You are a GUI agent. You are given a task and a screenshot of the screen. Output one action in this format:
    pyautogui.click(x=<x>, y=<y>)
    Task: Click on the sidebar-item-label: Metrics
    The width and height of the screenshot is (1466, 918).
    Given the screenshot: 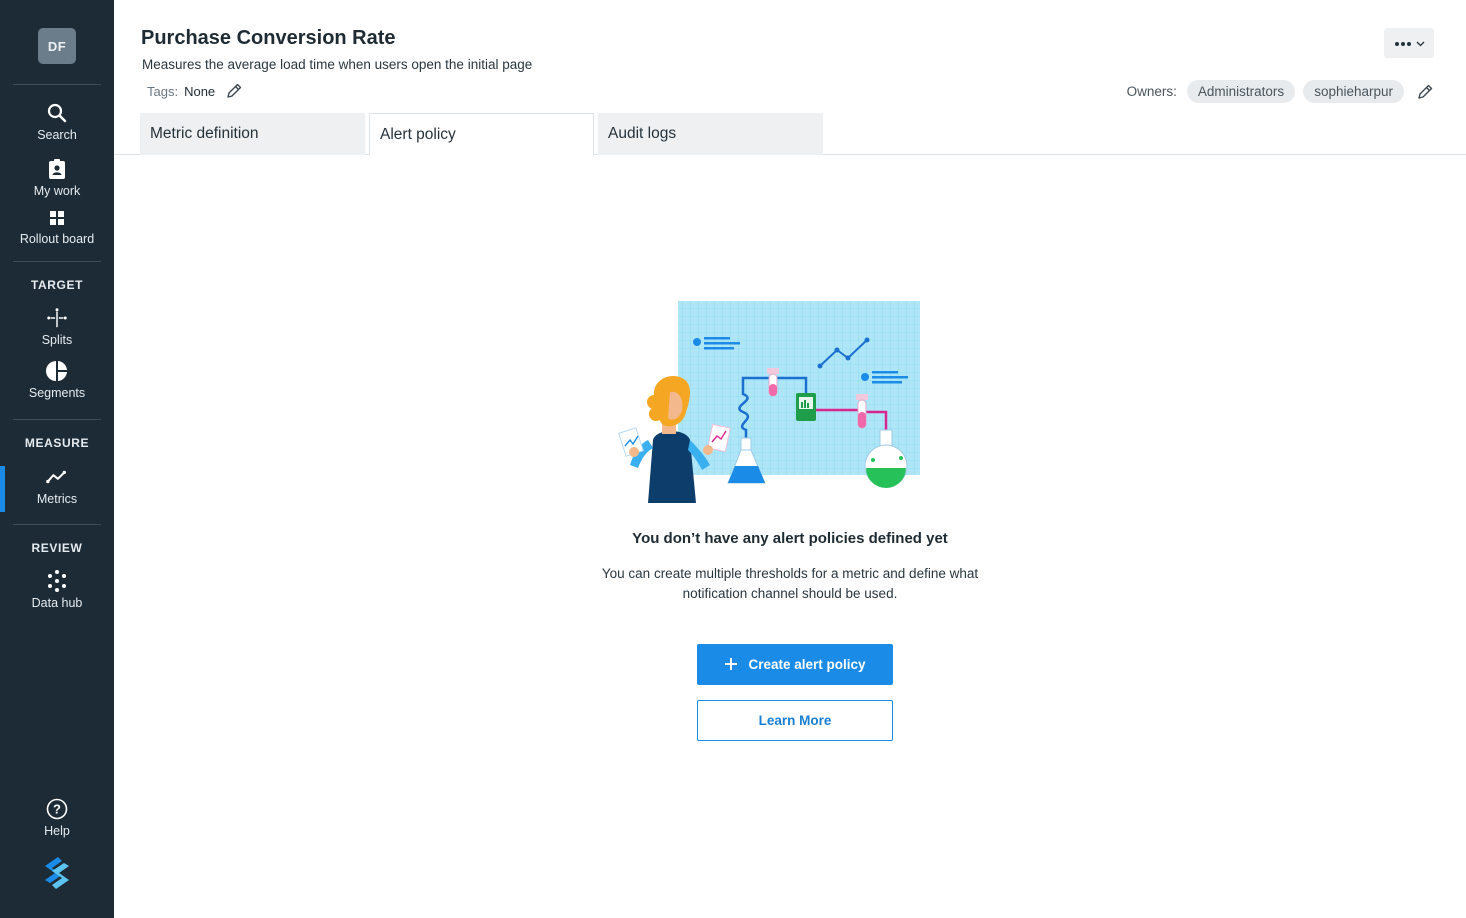 What is the action you would take?
    pyautogui.click(x=57, y=499)
    